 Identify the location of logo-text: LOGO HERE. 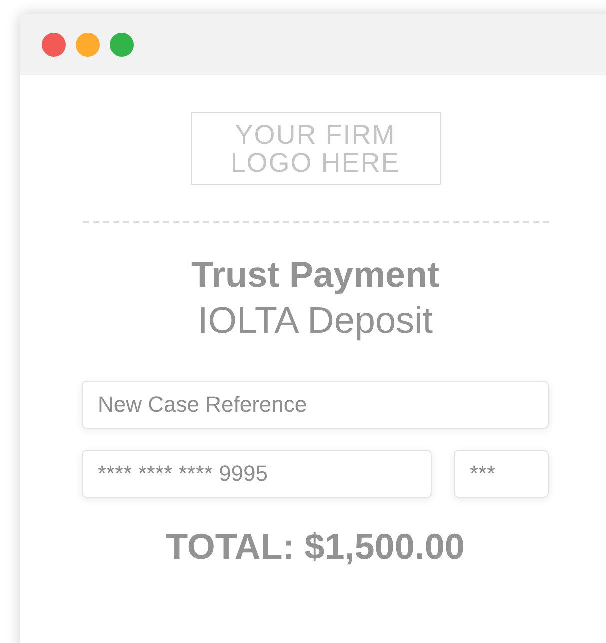
(315, 162).